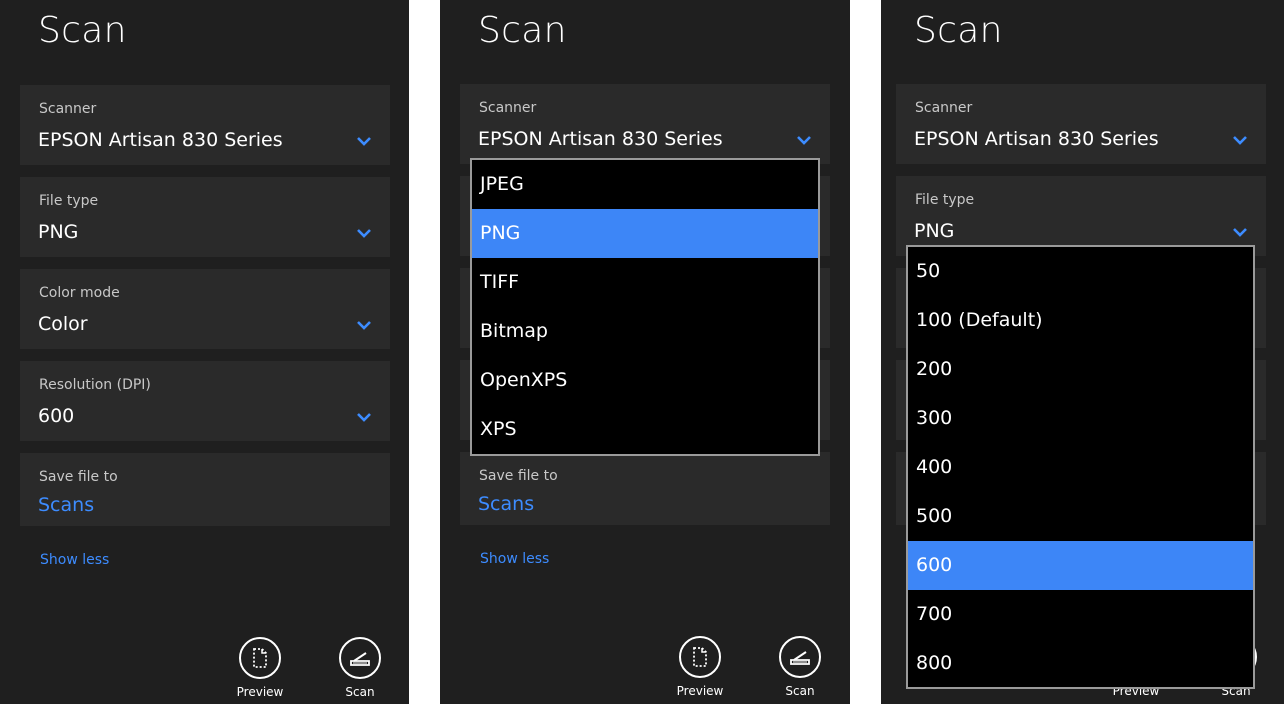  I want to click on resolution-option-600-selected: 600, so click(1080, 565).